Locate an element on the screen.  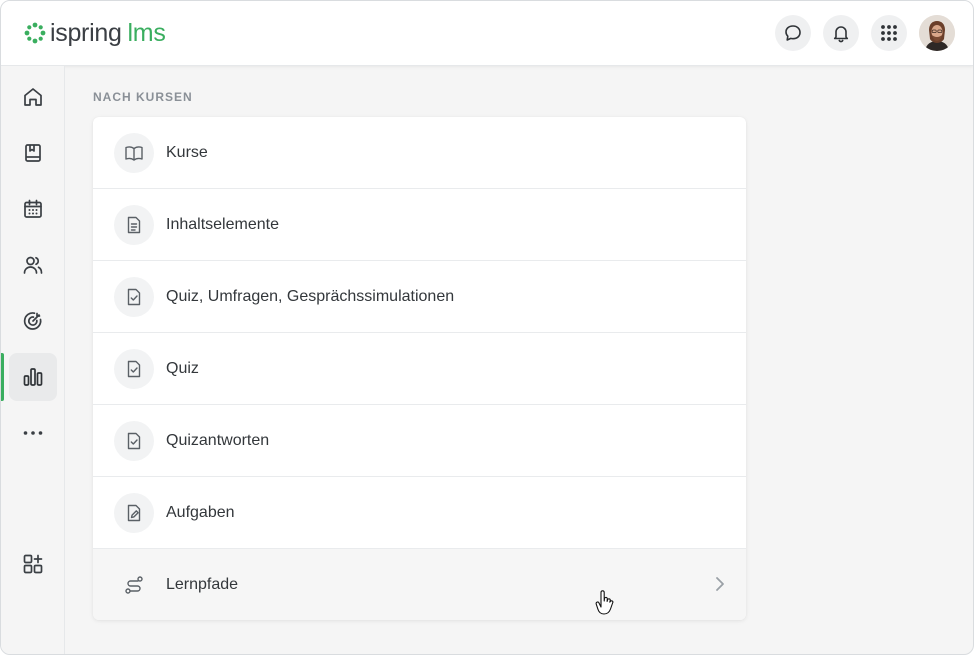
bar-chart-icon is located at coordinates (33, 377).